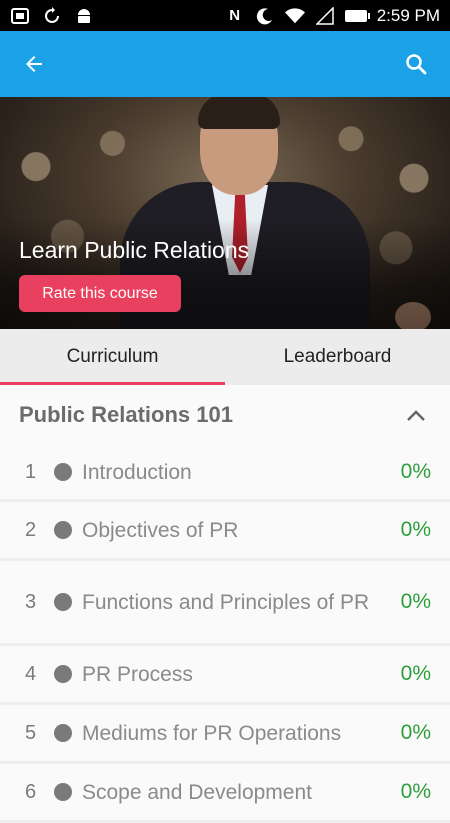 This screenshot has width=450, height=823. I want to click on screenshot-icon, so click(20, 16).